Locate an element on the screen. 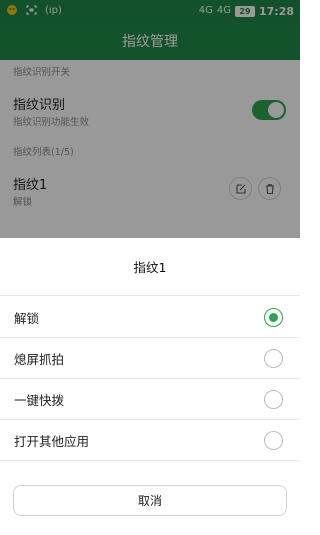  option-label: 打开其他应用 is located at coordinates (52, 441).